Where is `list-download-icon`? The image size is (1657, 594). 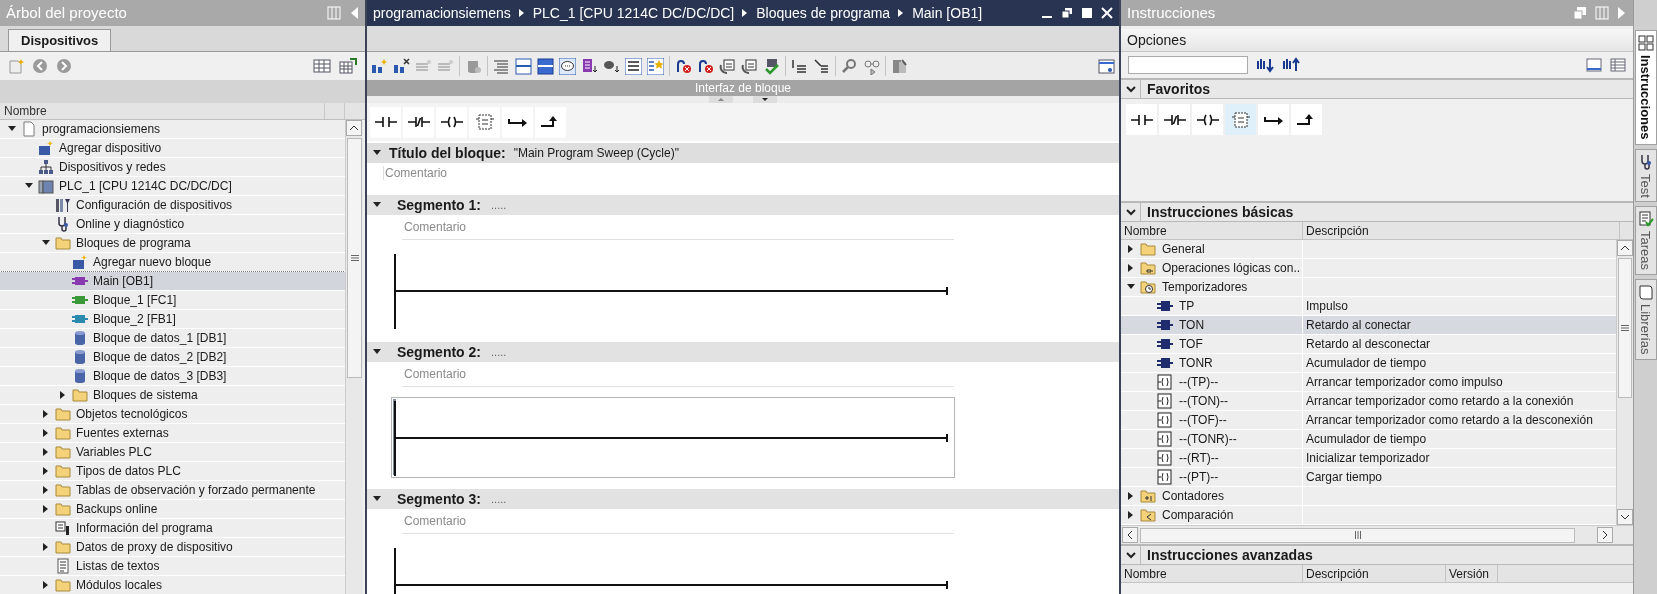 list-download-icon is located at coordinates (589, 66).